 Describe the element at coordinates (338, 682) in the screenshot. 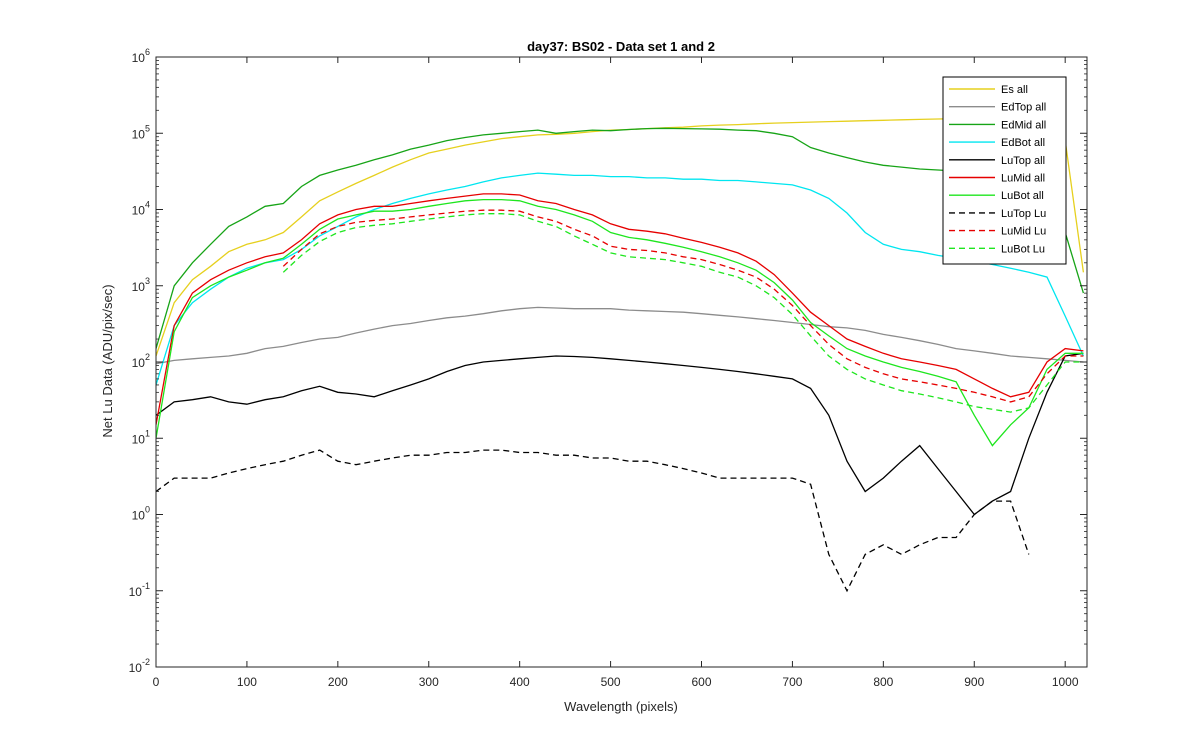

I see `x-tick-label: 200` at that location.